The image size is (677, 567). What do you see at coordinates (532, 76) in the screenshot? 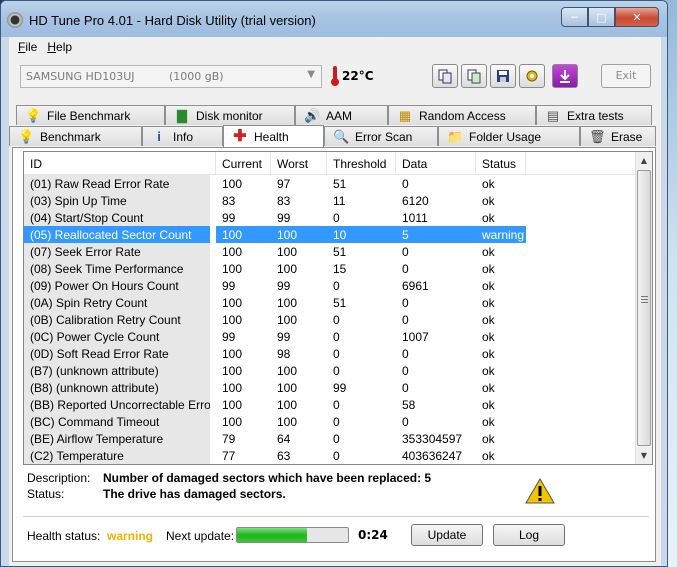
I see `options-button` at bounding box center [532, 76].